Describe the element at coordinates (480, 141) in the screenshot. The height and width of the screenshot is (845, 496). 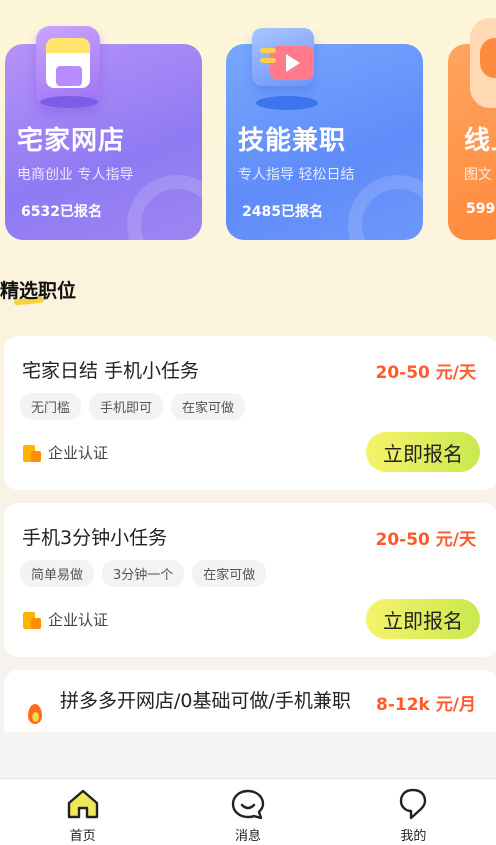
I see `category-title: 线上` at that location.